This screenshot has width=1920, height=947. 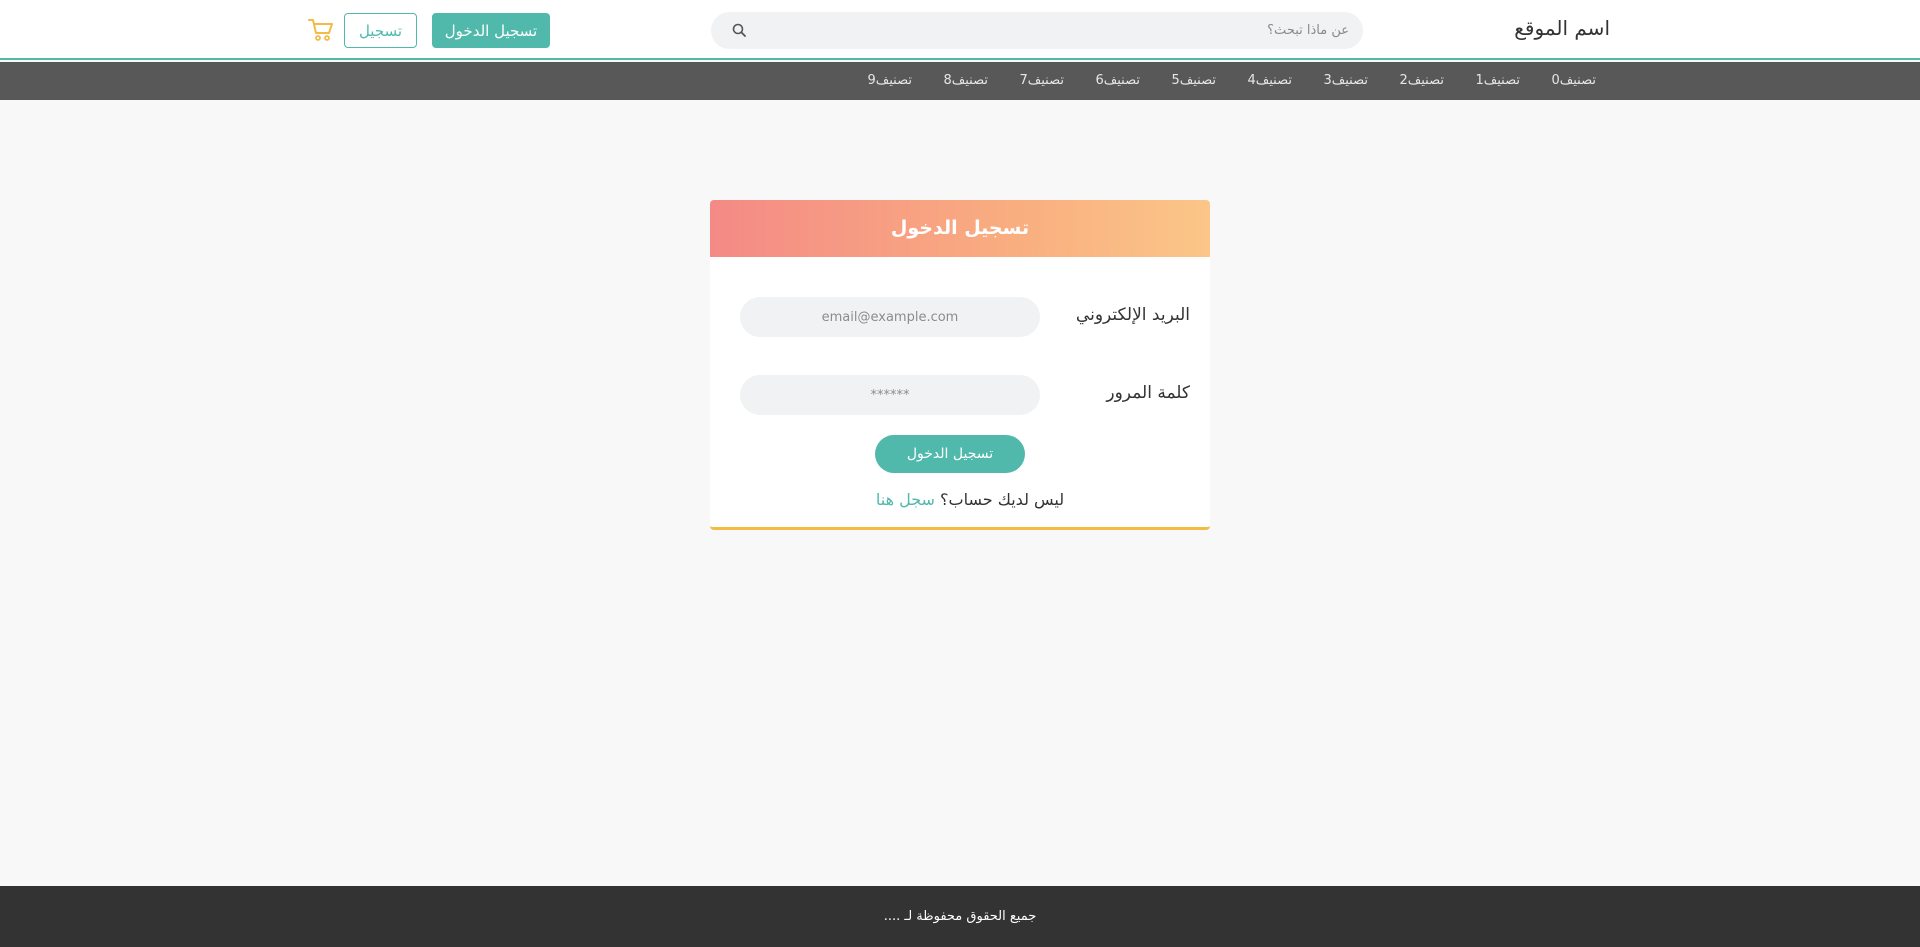 I want to click on nav-item-category-6: تصنيف6, so click(x=1102, y=81).